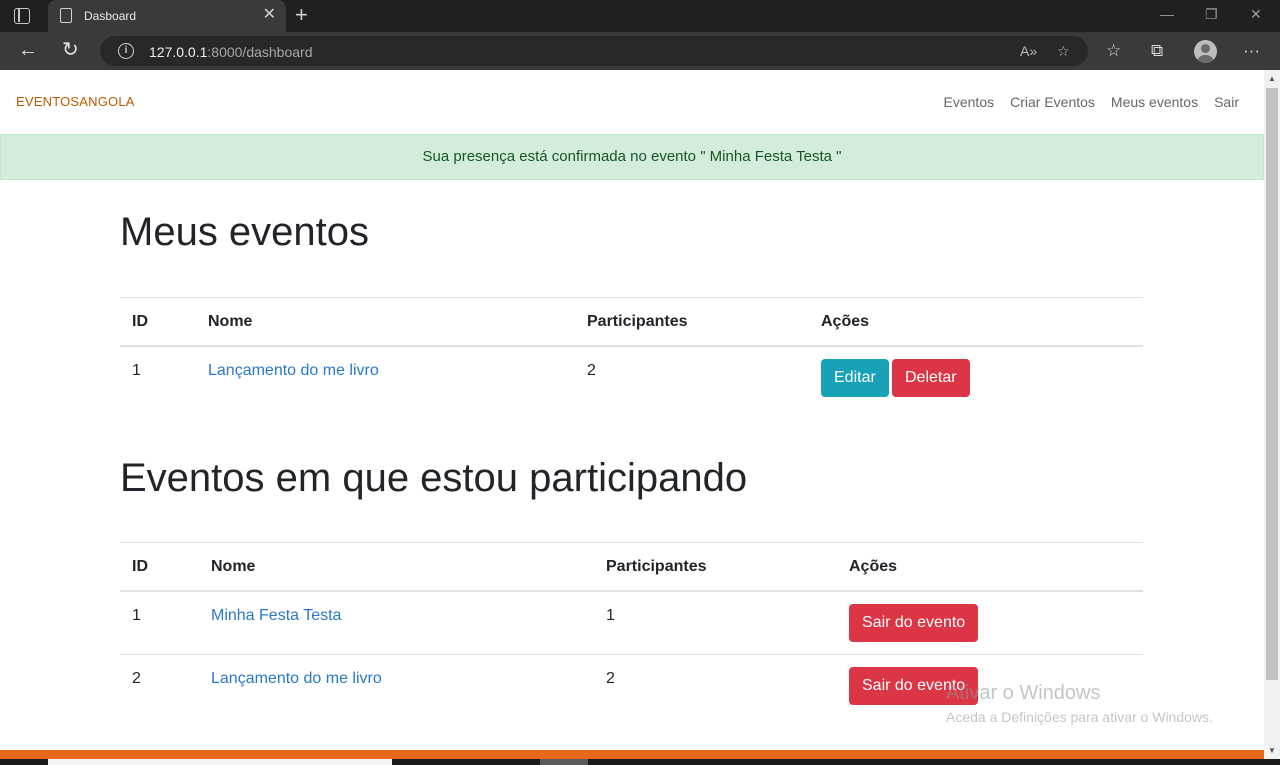 The image size is (1280, 765). What do you see at coordinates (1211, 14) in the screenshot?
I see `restore-icon: ❐` at bounding box center [1211, 14].